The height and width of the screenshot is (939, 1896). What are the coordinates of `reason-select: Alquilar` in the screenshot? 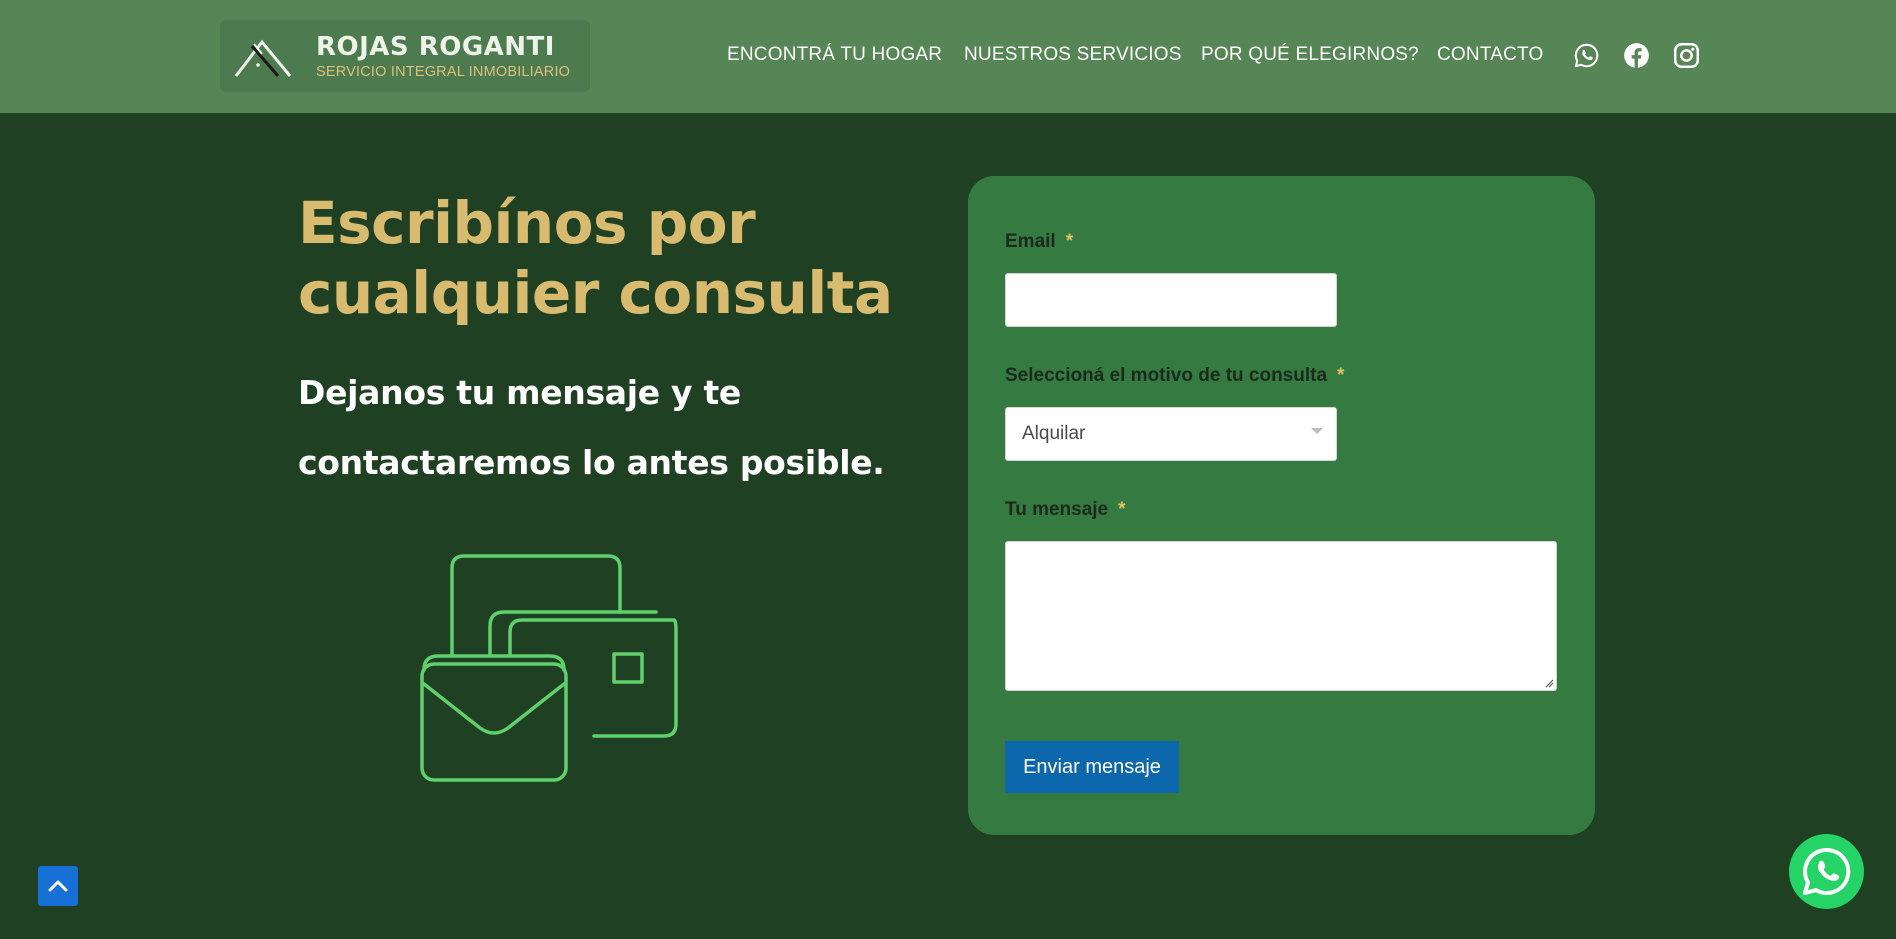 It's located at (1171, 434).